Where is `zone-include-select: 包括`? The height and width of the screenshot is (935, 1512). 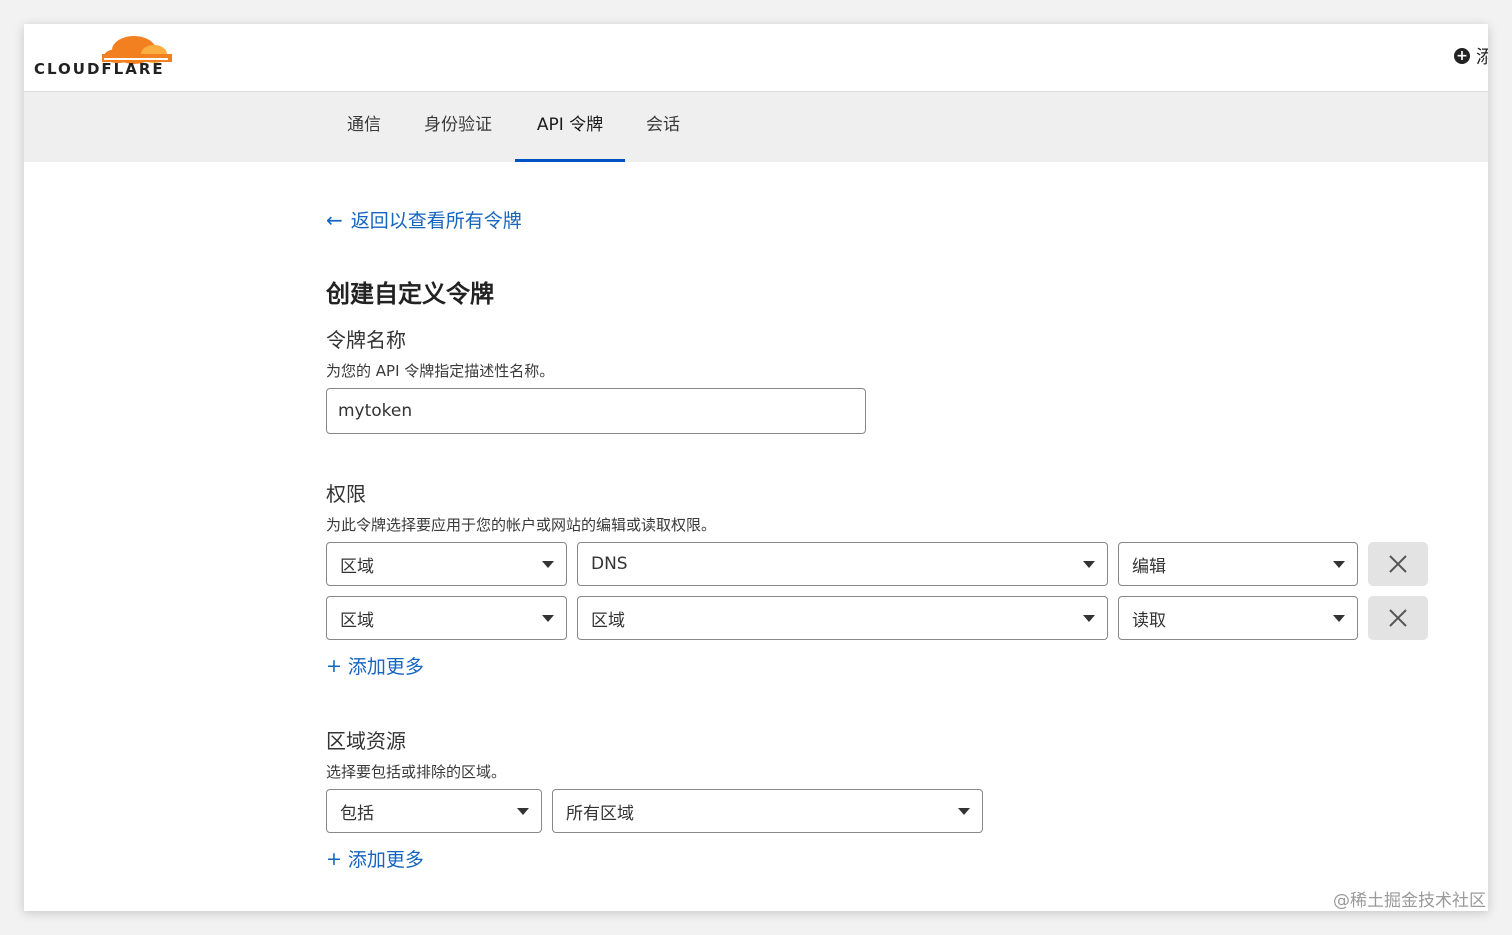 zone-include-select: 包括 is located at coordinates (434, 811).